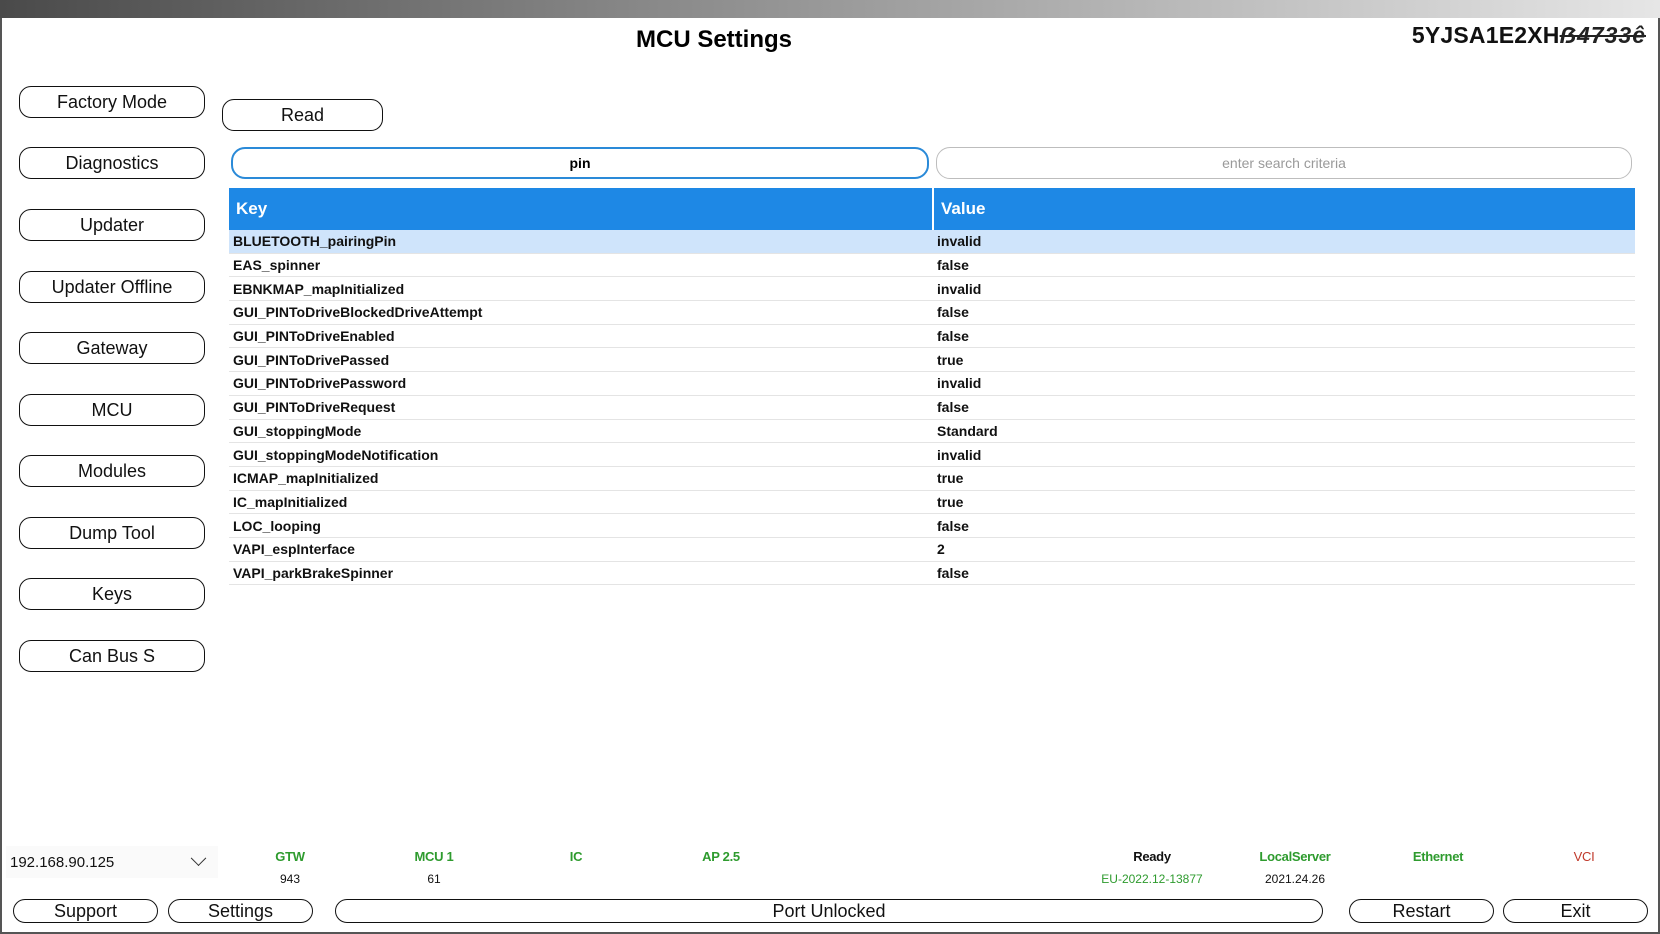  I want to click on updater-button: Updater, so click(112, 225).